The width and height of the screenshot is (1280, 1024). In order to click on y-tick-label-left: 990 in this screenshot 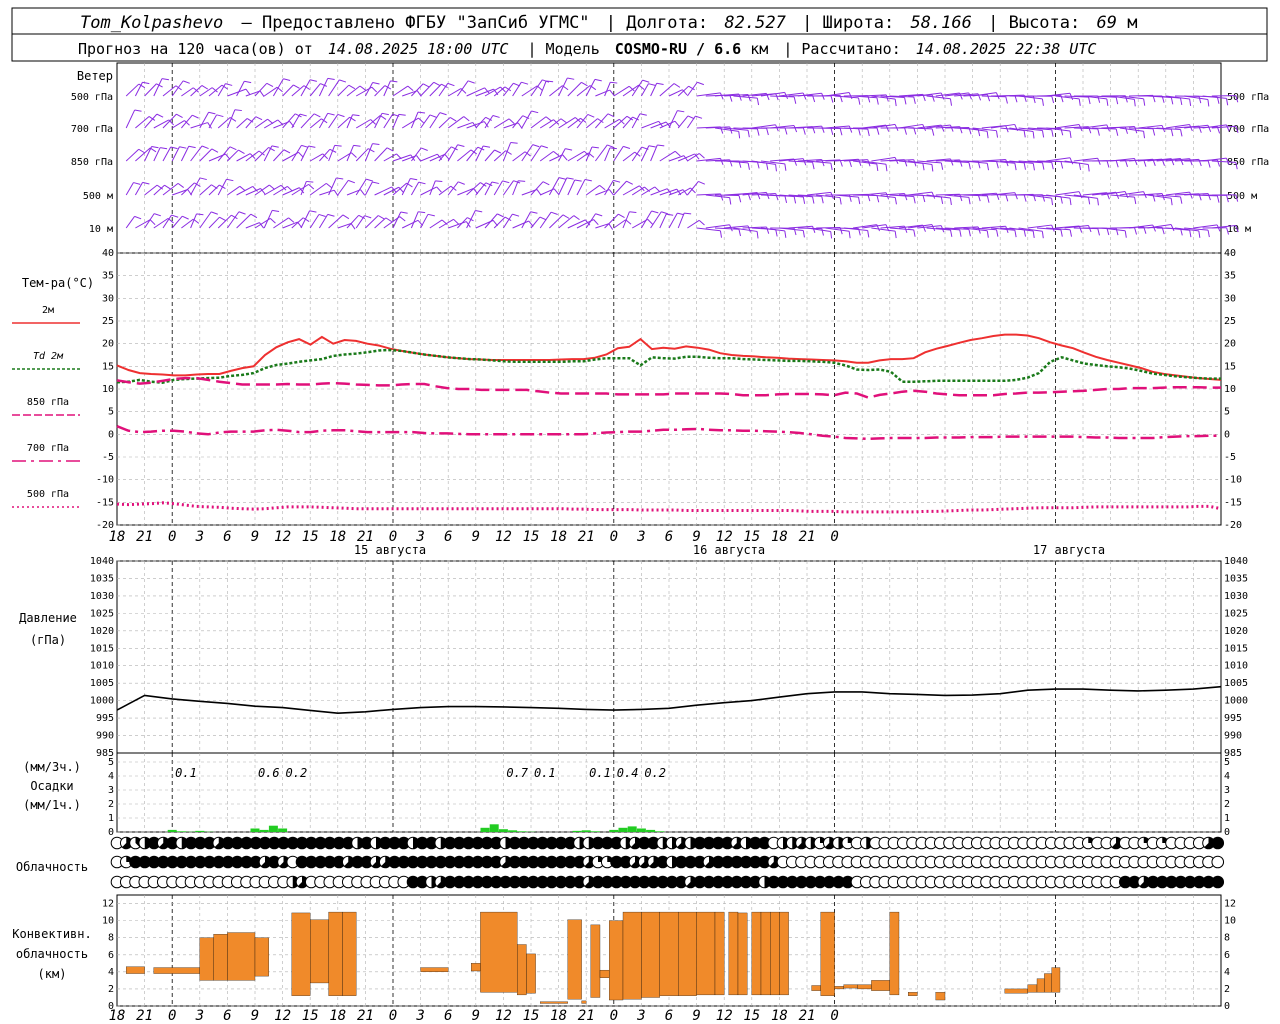, I will do `click(105, 736)`.